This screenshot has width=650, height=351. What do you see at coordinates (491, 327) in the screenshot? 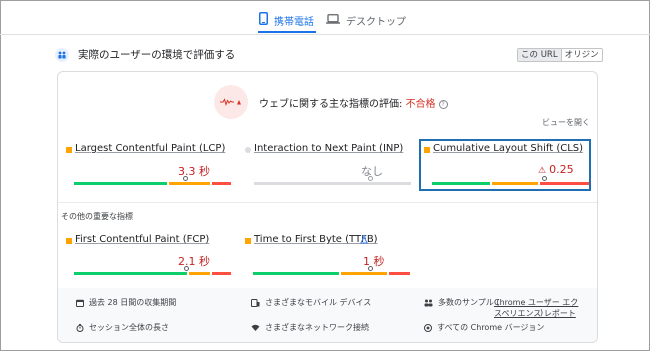
I see `footer-versions-text: すべての Chrome バージョン` at bounding box center [491, 327].